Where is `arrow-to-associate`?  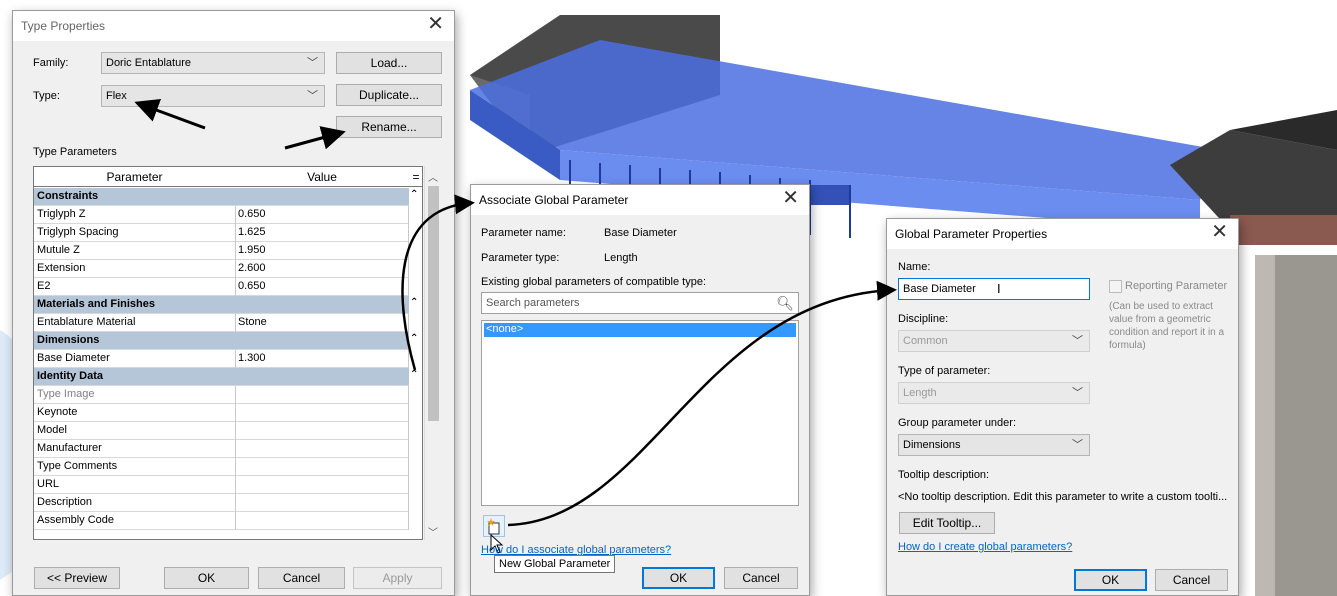
arrow-to-associate is located at coordinates (438, 282).